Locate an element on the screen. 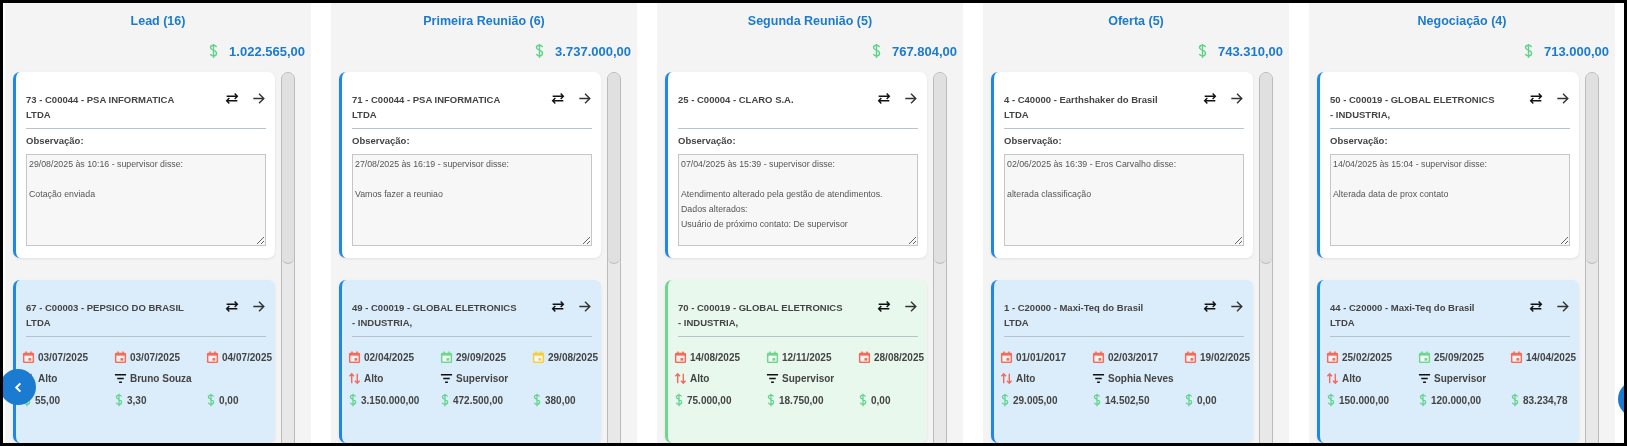 This screenshot has height=446, width=1627. date-text: 29/09/2025 is located at coordinates (481, 357).